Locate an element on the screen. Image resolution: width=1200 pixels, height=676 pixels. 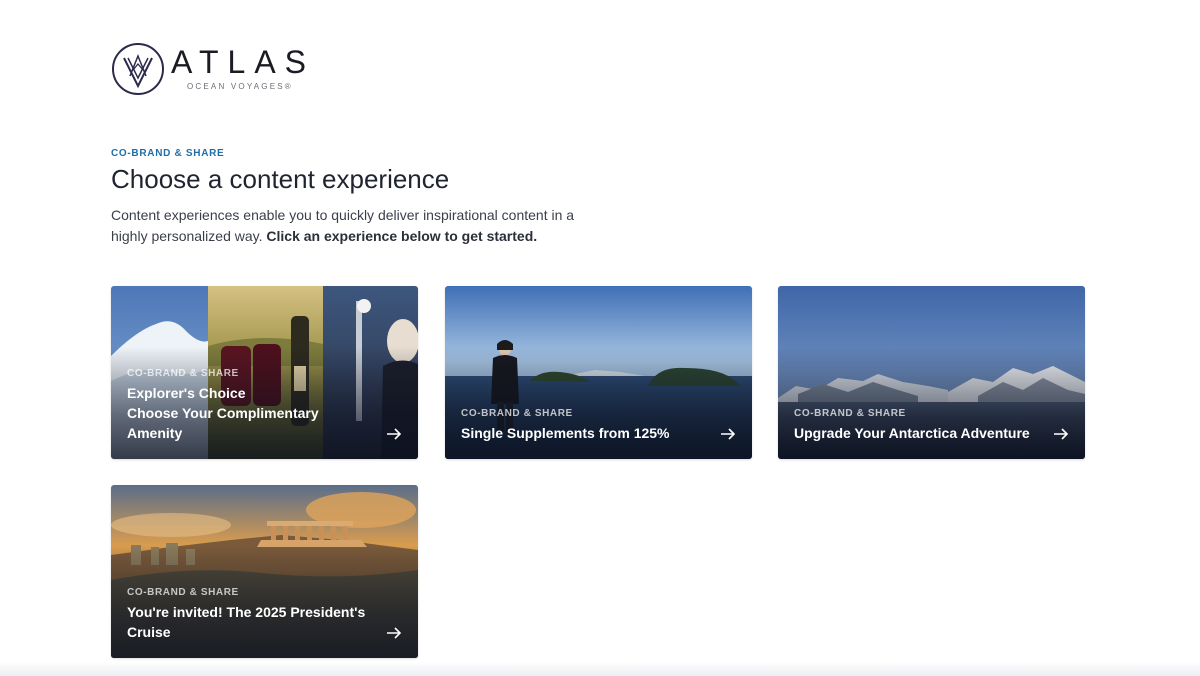
card-title: Upgrade Your Antarctica Adventure is located at coordinates (912, 433).